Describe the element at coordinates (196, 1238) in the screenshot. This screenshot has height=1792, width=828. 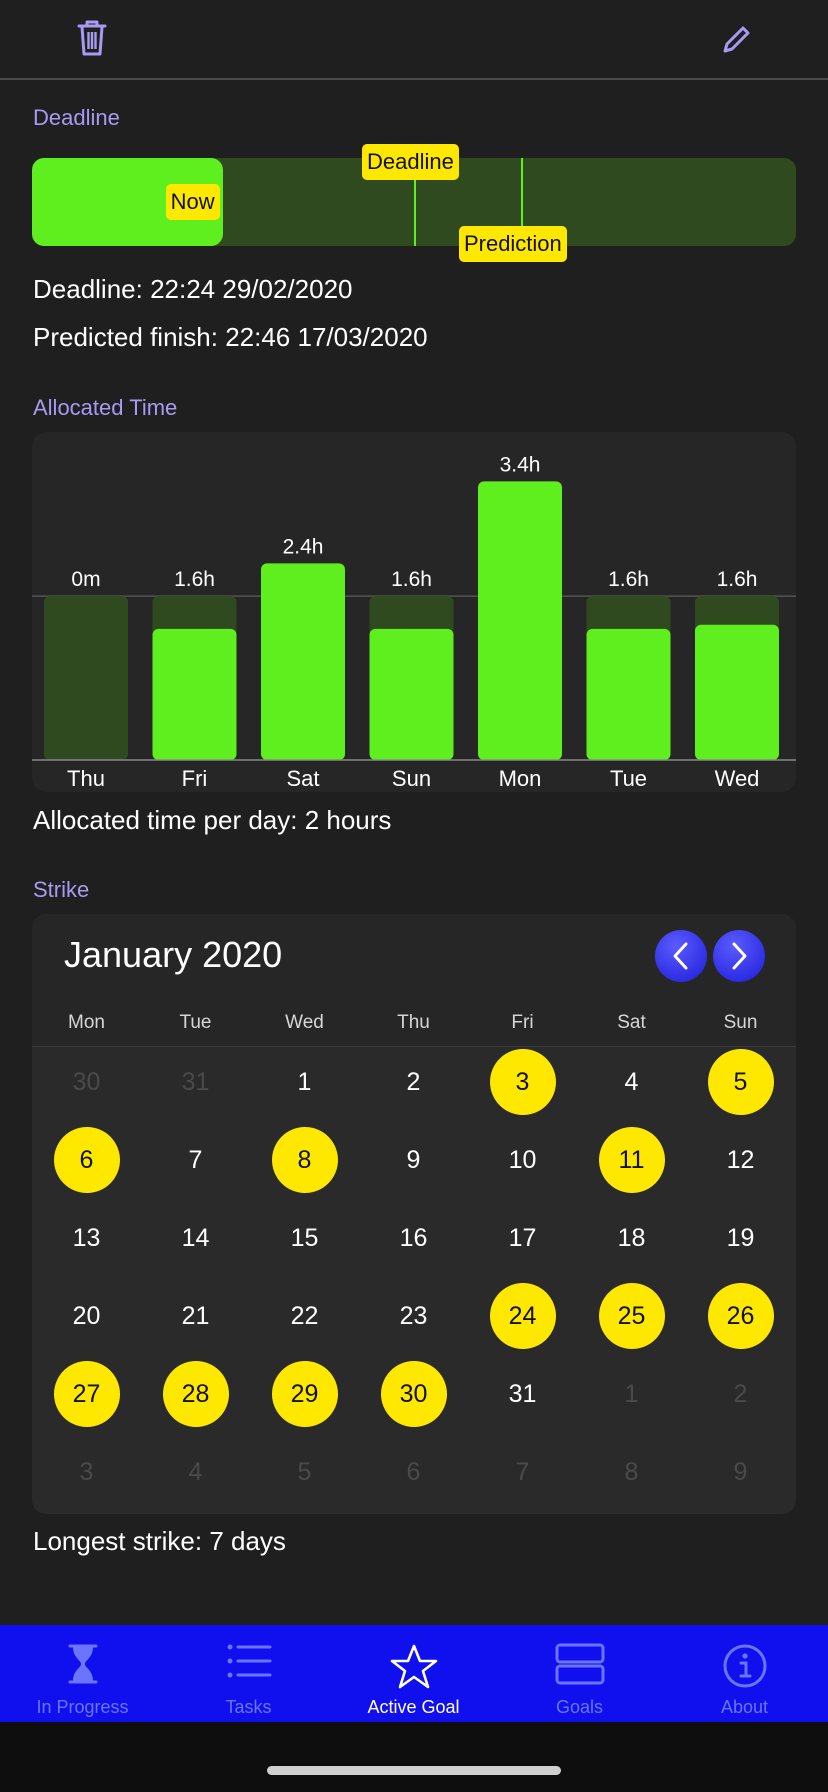
I see `calendar-day: 14` at that location.